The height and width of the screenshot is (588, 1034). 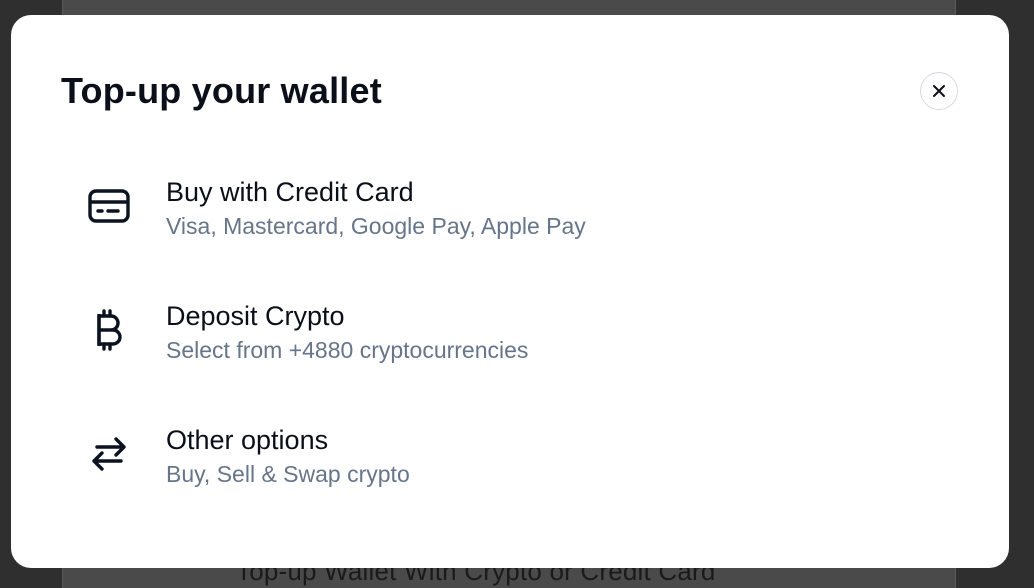 I want to click on swap-arrows-icon, so click(x=109, y=454).